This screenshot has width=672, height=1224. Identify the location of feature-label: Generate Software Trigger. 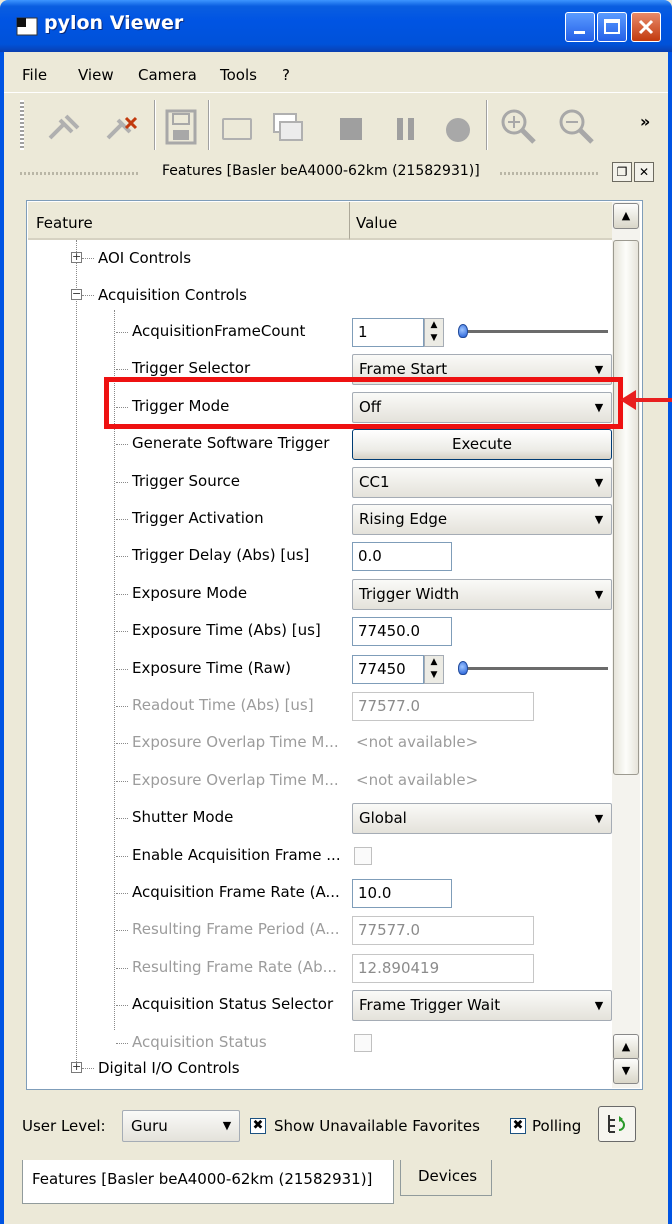
(231, 443).